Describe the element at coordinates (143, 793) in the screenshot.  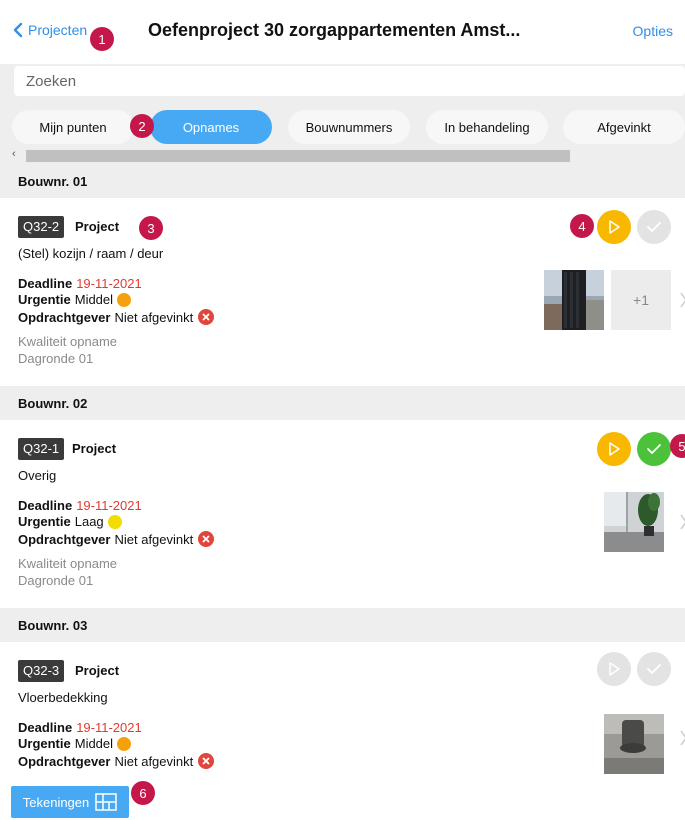
I see `annotation-badge: 6` at that location.